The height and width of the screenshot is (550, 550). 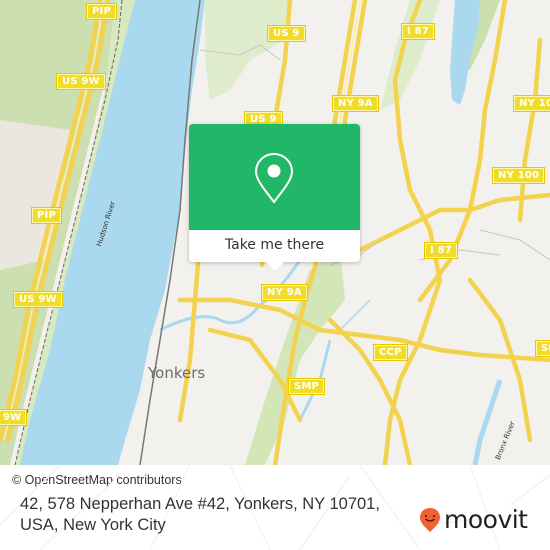 What do you see at coordinates (177, 373) in the screenshot?
I see `place-label-yonkers: Yonkers` at bounding box center [177, 373].